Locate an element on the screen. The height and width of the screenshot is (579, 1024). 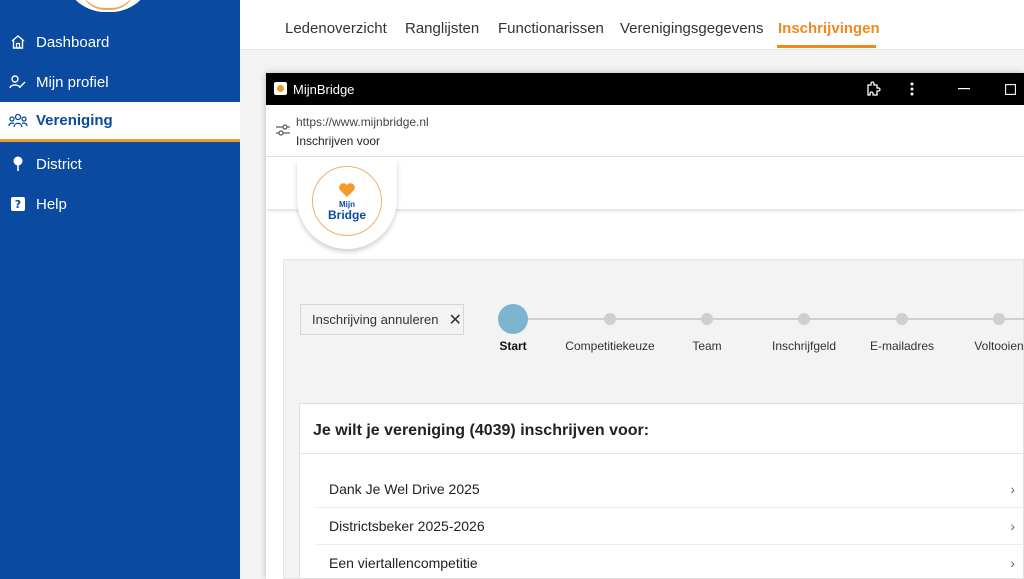
pin-icon is located at coordinates (18, 164).